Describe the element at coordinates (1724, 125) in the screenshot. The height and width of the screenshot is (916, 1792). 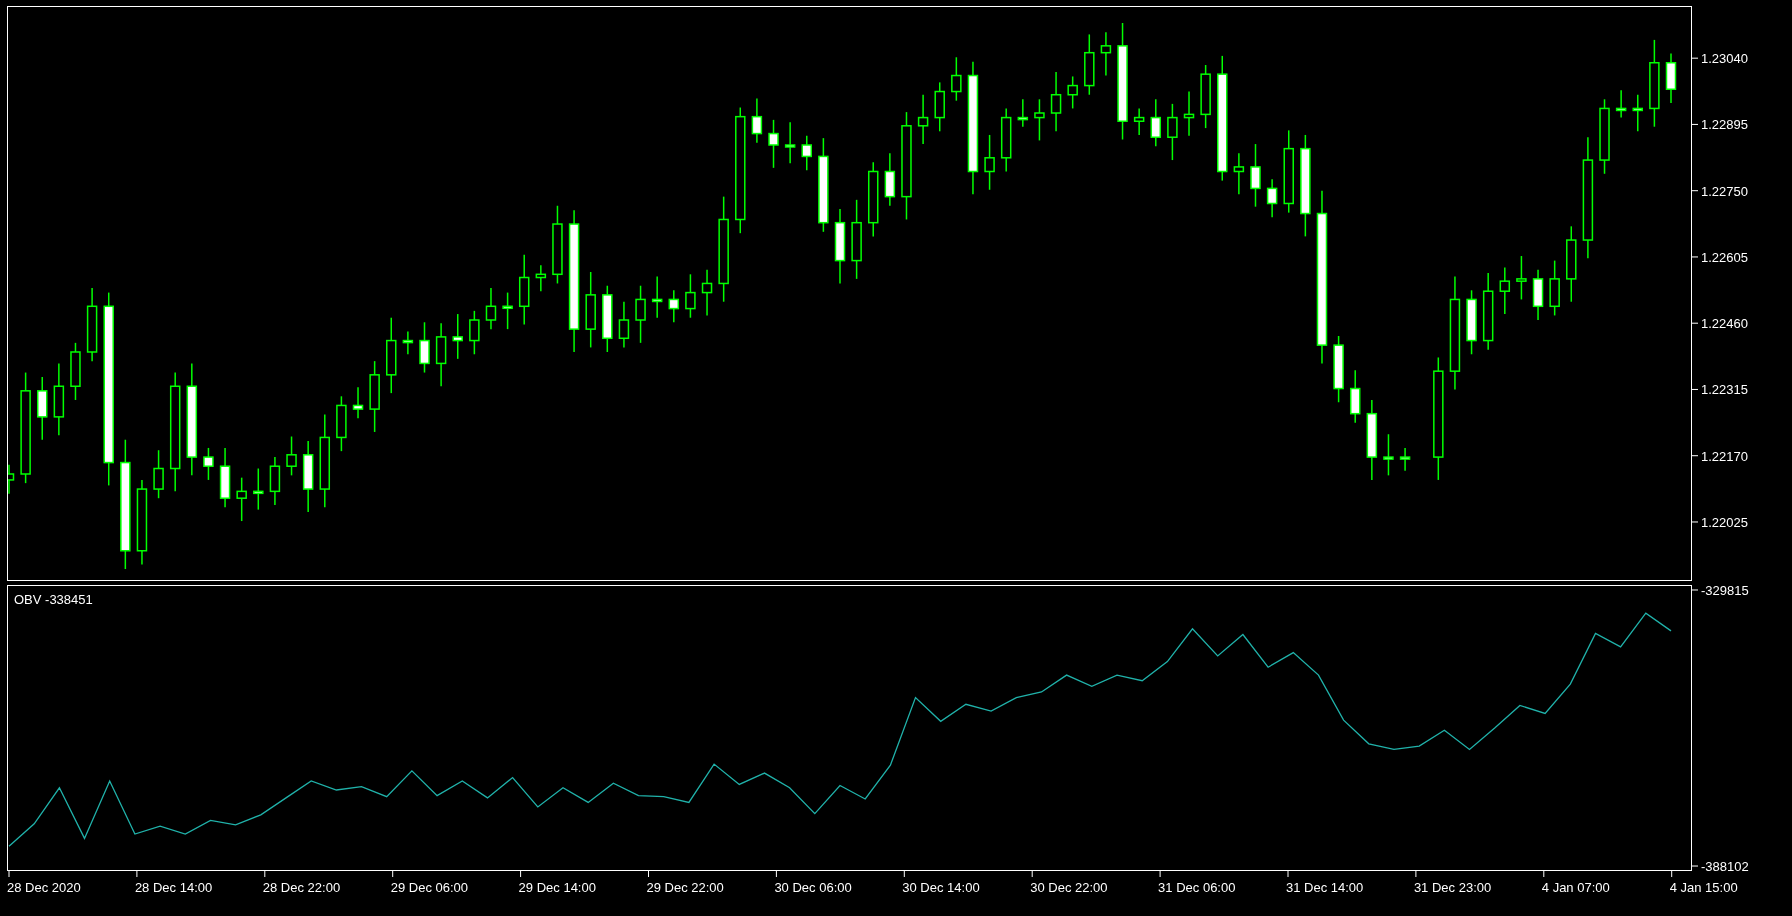
I see `axis-label: 1.22895` at that location.